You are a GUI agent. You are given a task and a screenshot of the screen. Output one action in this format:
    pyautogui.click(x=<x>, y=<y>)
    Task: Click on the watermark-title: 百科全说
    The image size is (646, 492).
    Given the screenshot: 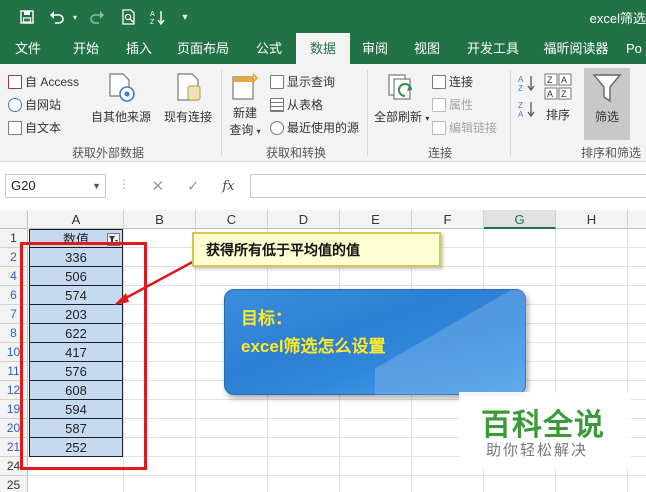 What is the action you would take?
    pyautogui.click(x=543, y=425)
    